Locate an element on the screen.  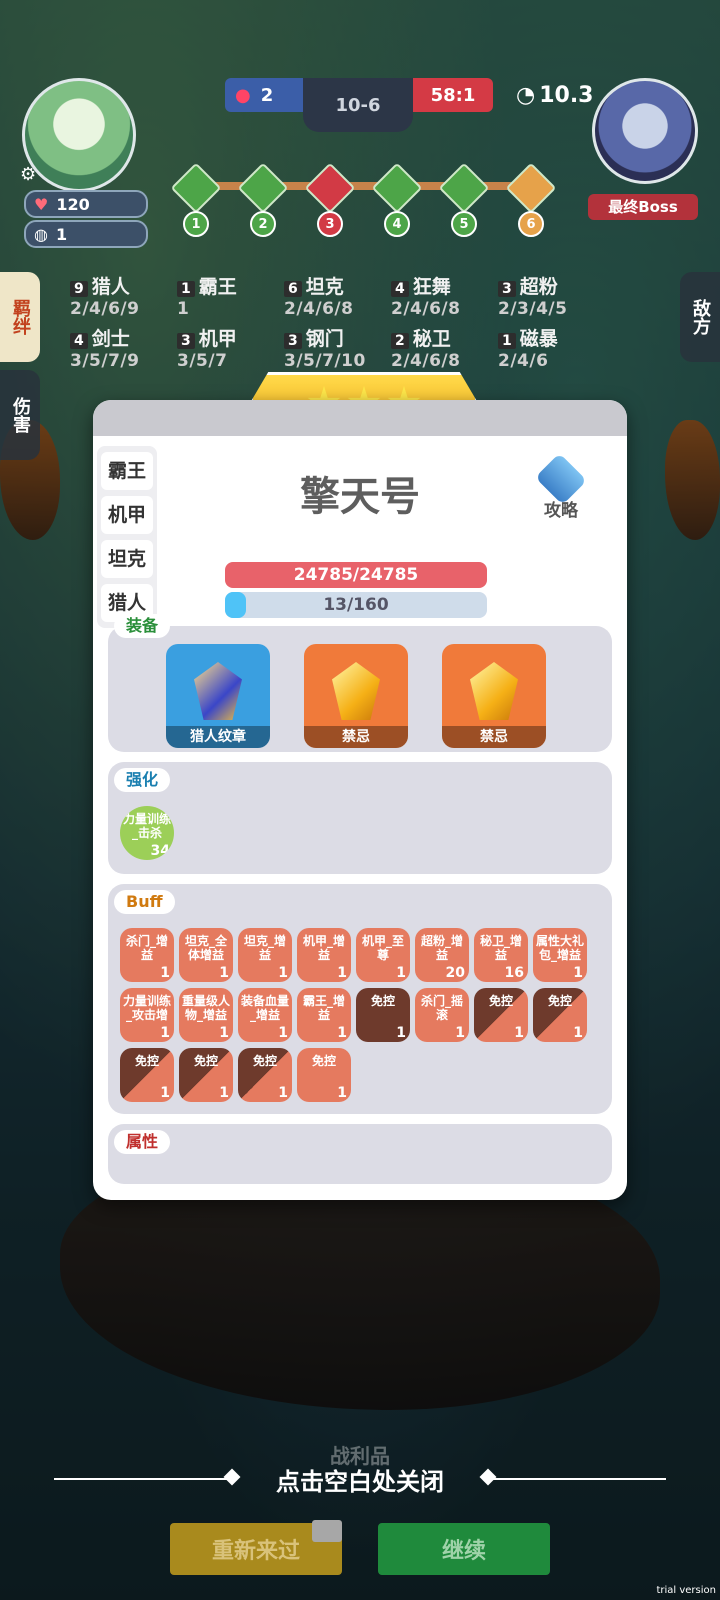
buff-title: 秘卫_增益 is located at coordinates (500, 948).